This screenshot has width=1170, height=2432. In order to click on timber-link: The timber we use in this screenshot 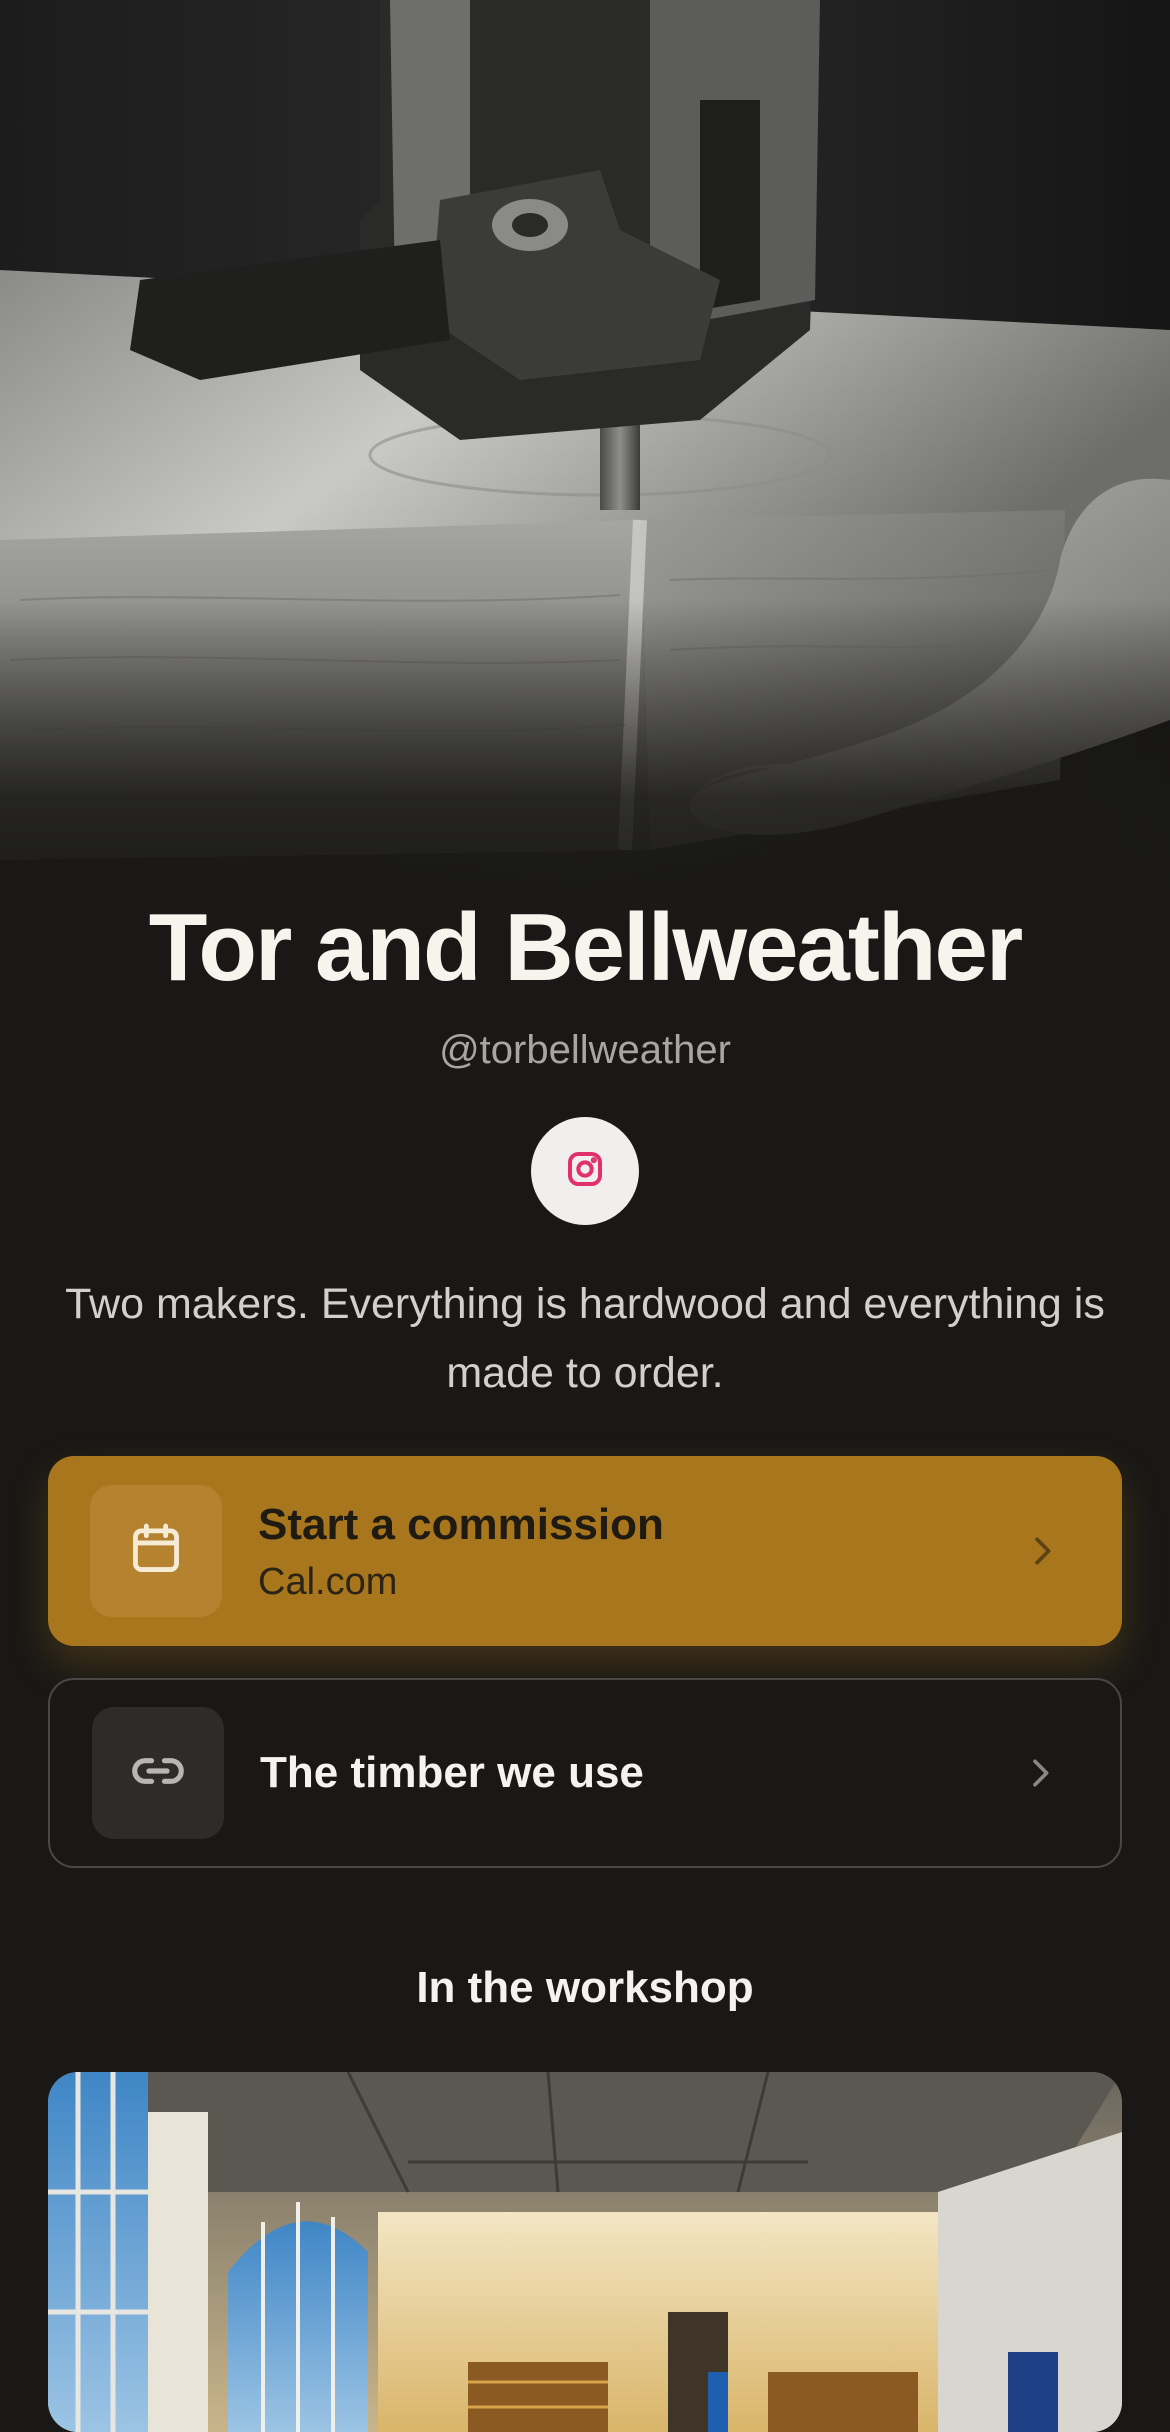, I will do `click(585, 1773)`.